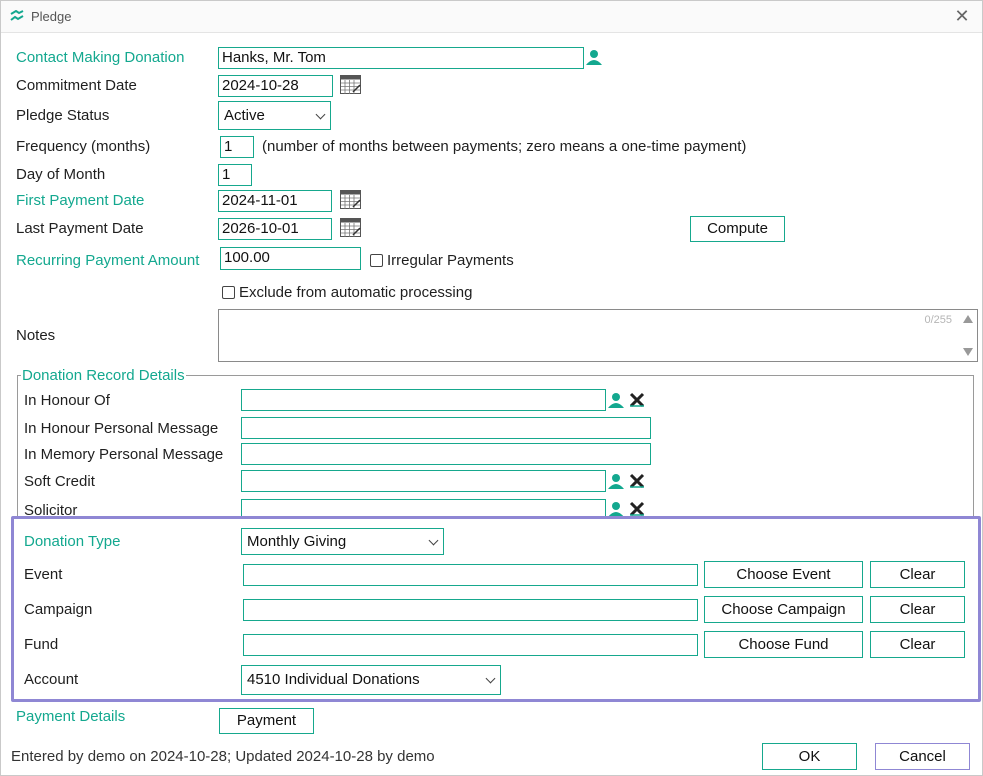 The height and width of the screenshot is (776, 983). What do you see at coordinates (423, 481) in the screenshot?
I see `soft-credit-field` at bounding box center [423, 481].